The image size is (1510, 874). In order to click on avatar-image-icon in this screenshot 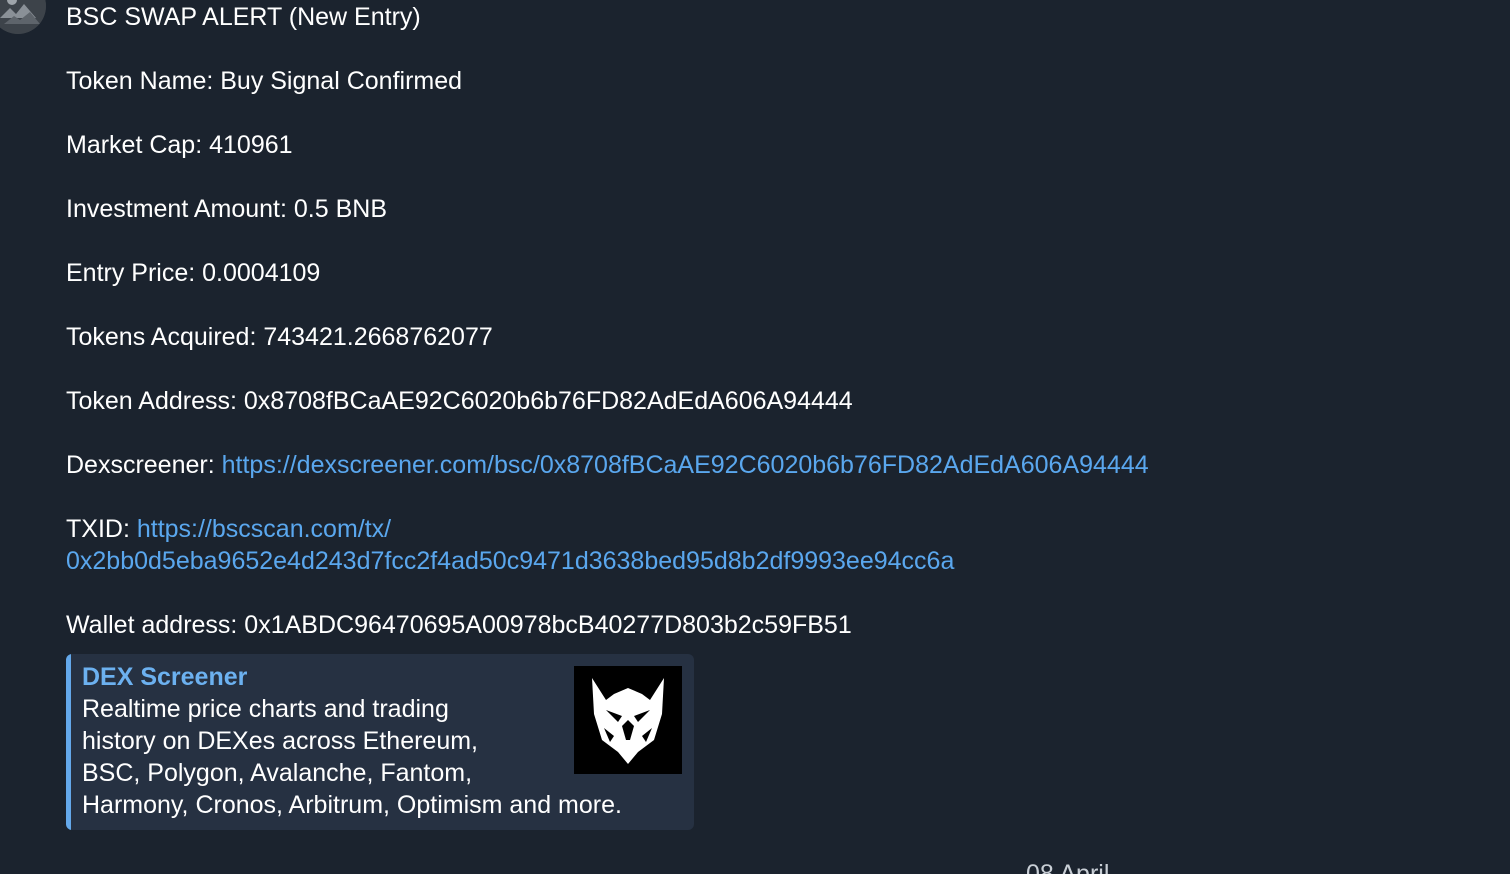, I will do `click(23, 17)`.